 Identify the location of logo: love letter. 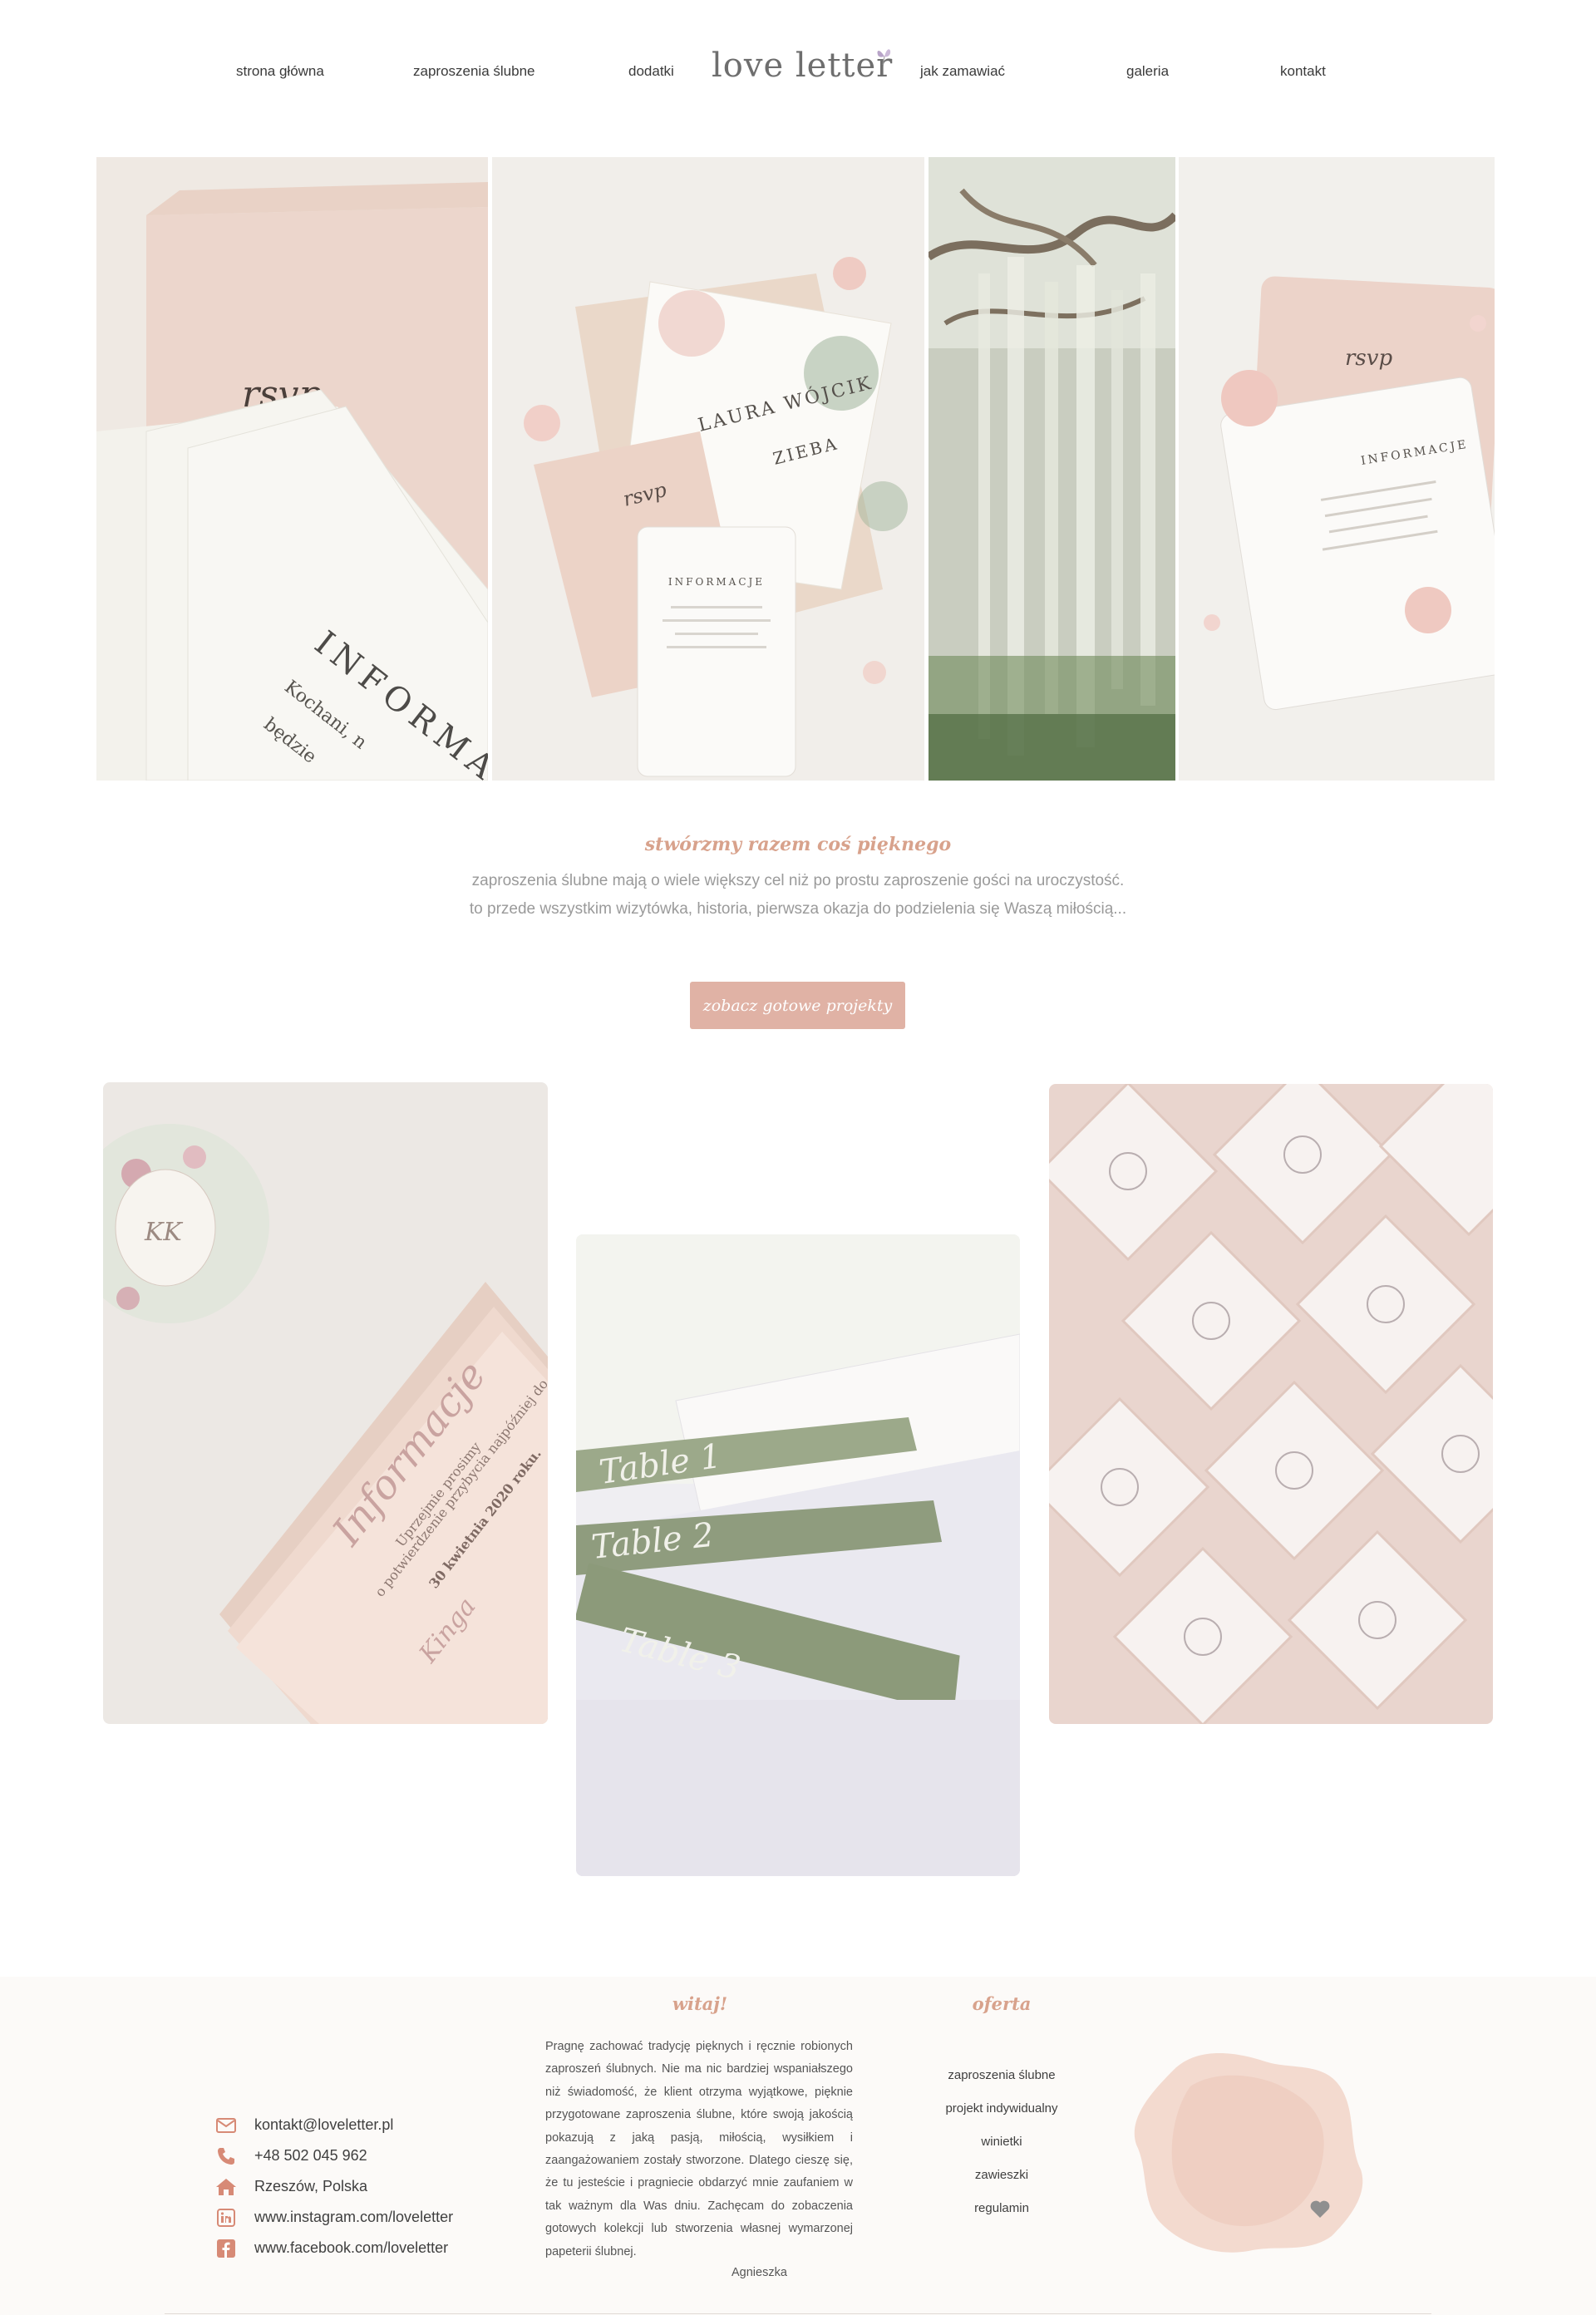
(805, 68).